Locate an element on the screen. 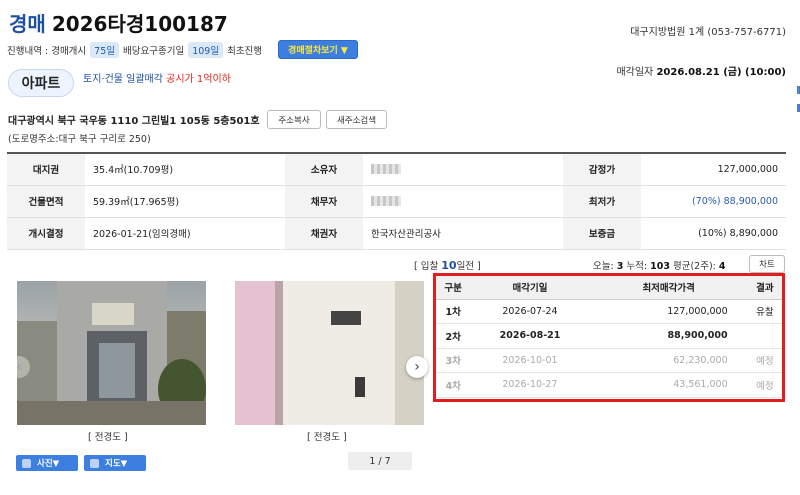  address: 대구광역시 북구 국우동 1110 그린빌1 105동 5층501호 is located at coordinates (134, 121).